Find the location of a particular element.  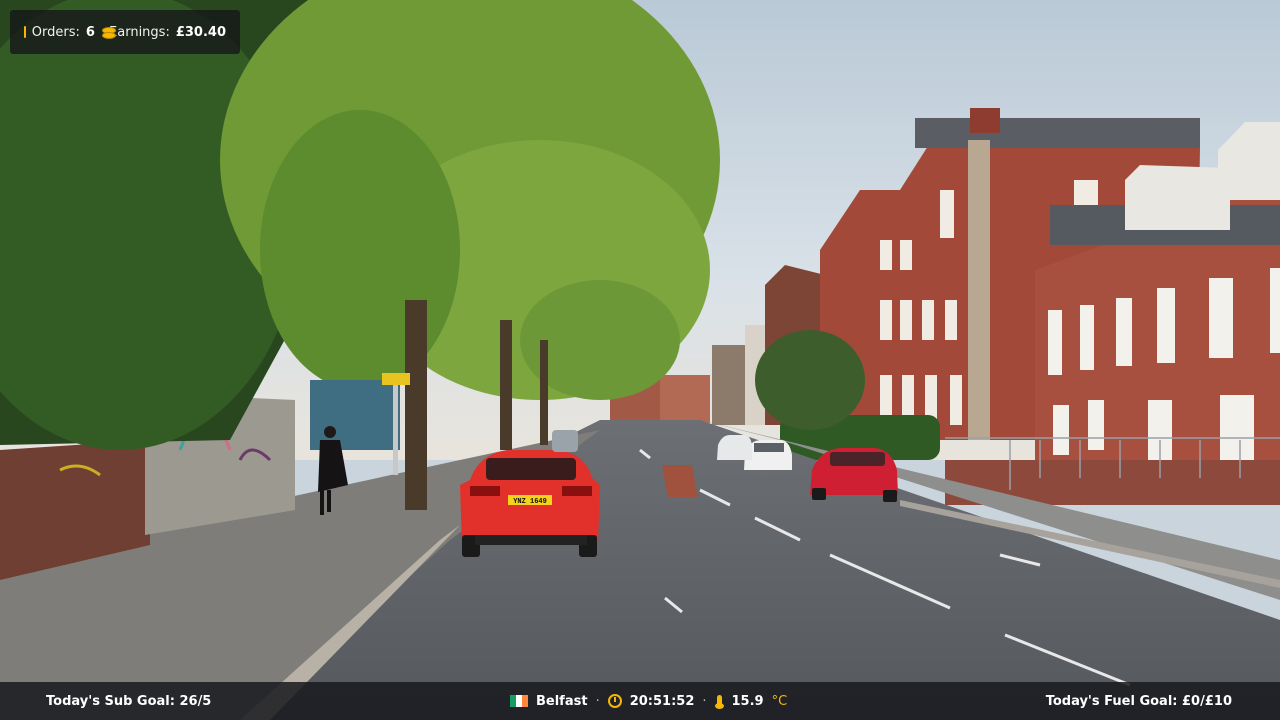

parked-white-car is located at coordinates (734, 447).